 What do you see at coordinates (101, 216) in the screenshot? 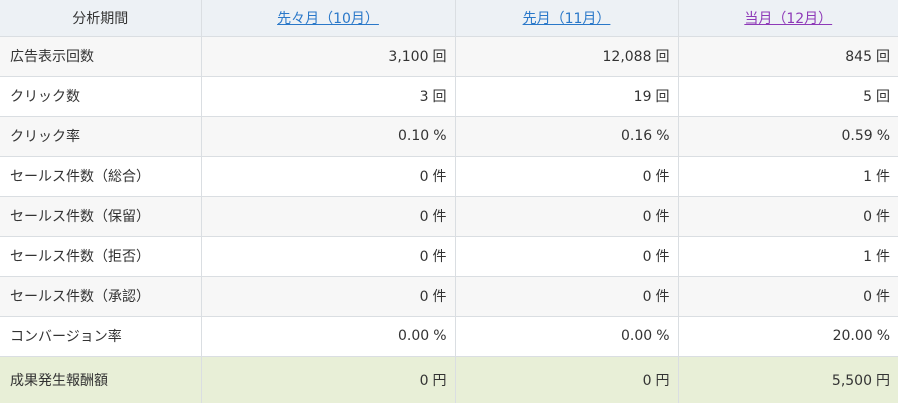
I see `row-label: セールス件数（保留）` at bounding box center [101, 216].